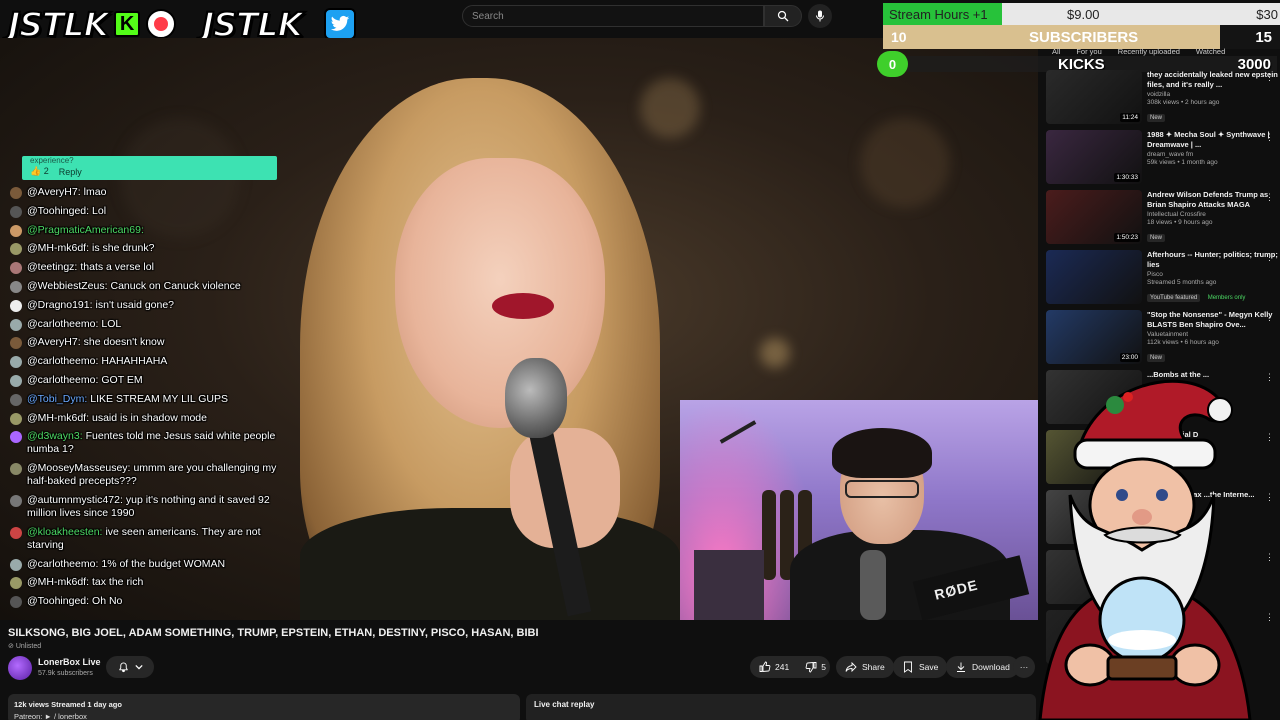 This screenshot has height=720, width=1280. Describe the element at coordinates (729, 585) in the screenshot. I see `amplifier` at that location.